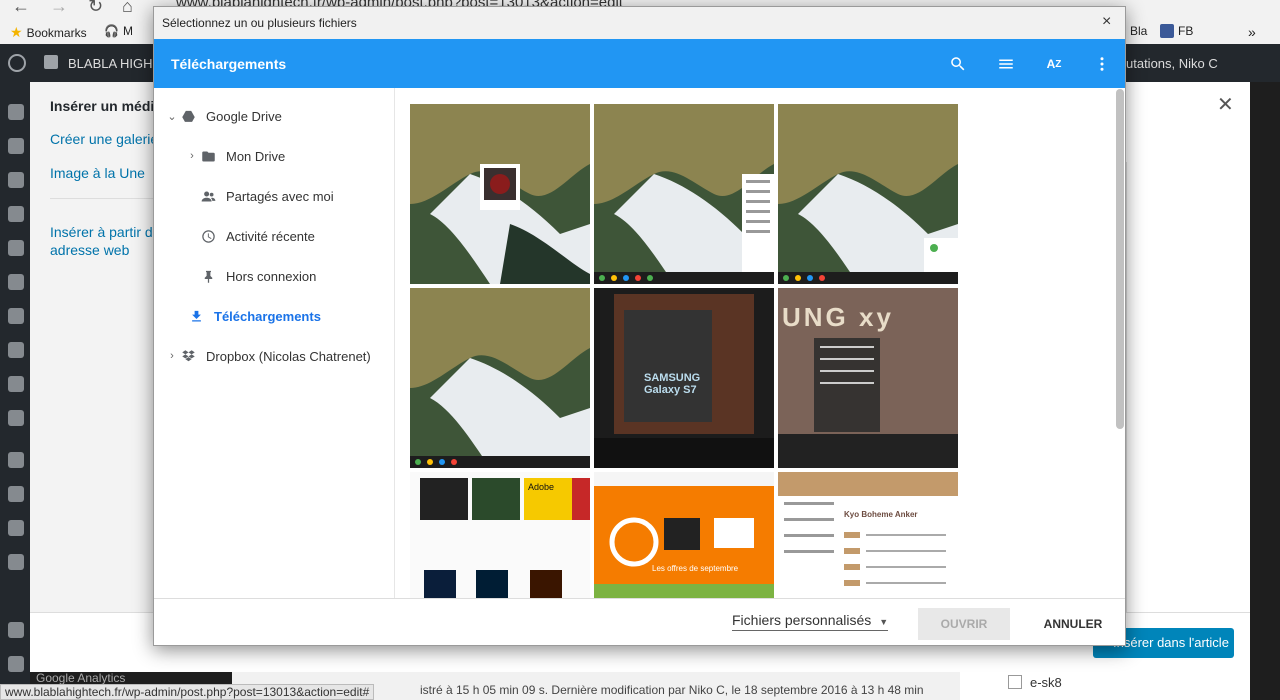 Image resolution: width=1280 pixels, height=700 pixels. I want to click on dropbox-icon, so click(188, 356).